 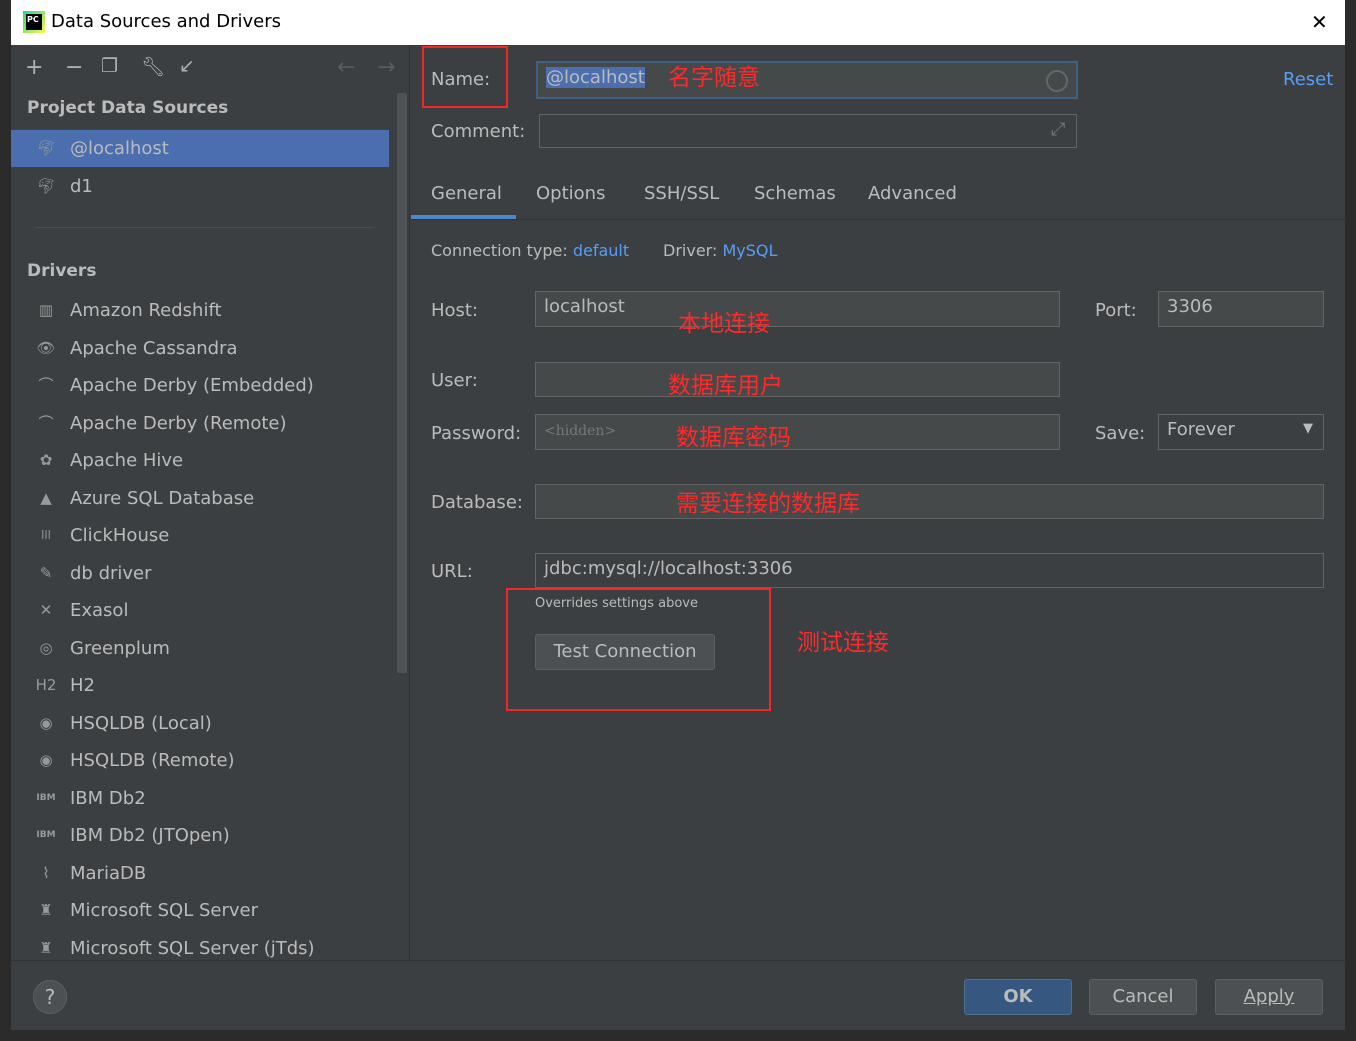 What do you see at coordinates (466, 193) in the screenshot?
I see `tab-general: General` at bounding box center [466, 193].